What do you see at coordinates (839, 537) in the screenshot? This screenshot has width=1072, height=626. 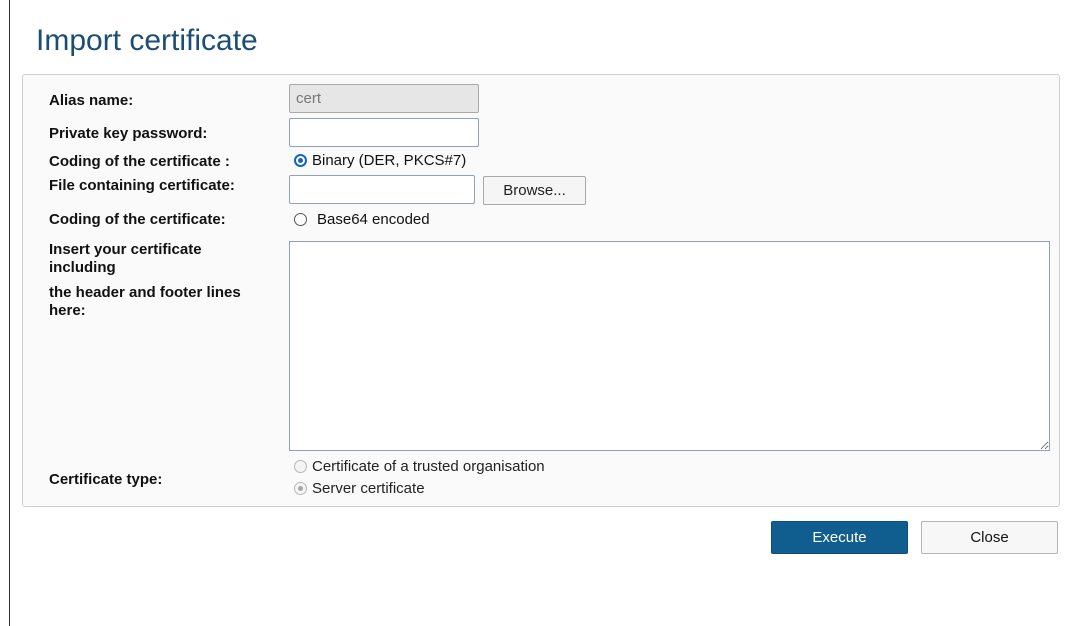 I see `execute-button: Execute` at bounding box center [839, 537].